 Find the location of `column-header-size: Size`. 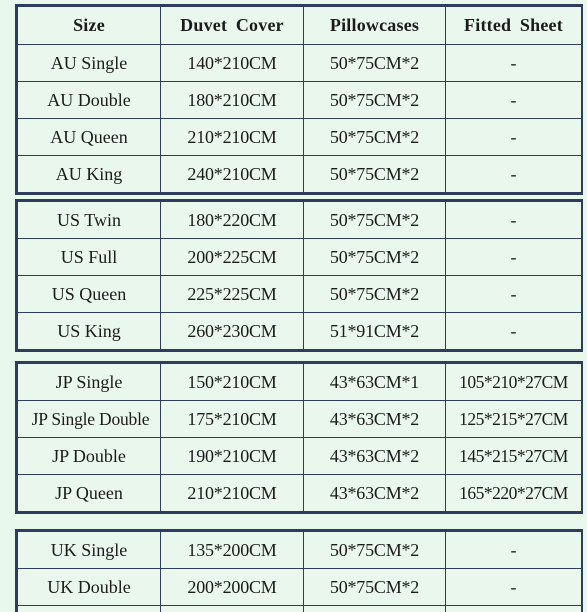

column-header-size: Size is located at coordinates (89, 25).